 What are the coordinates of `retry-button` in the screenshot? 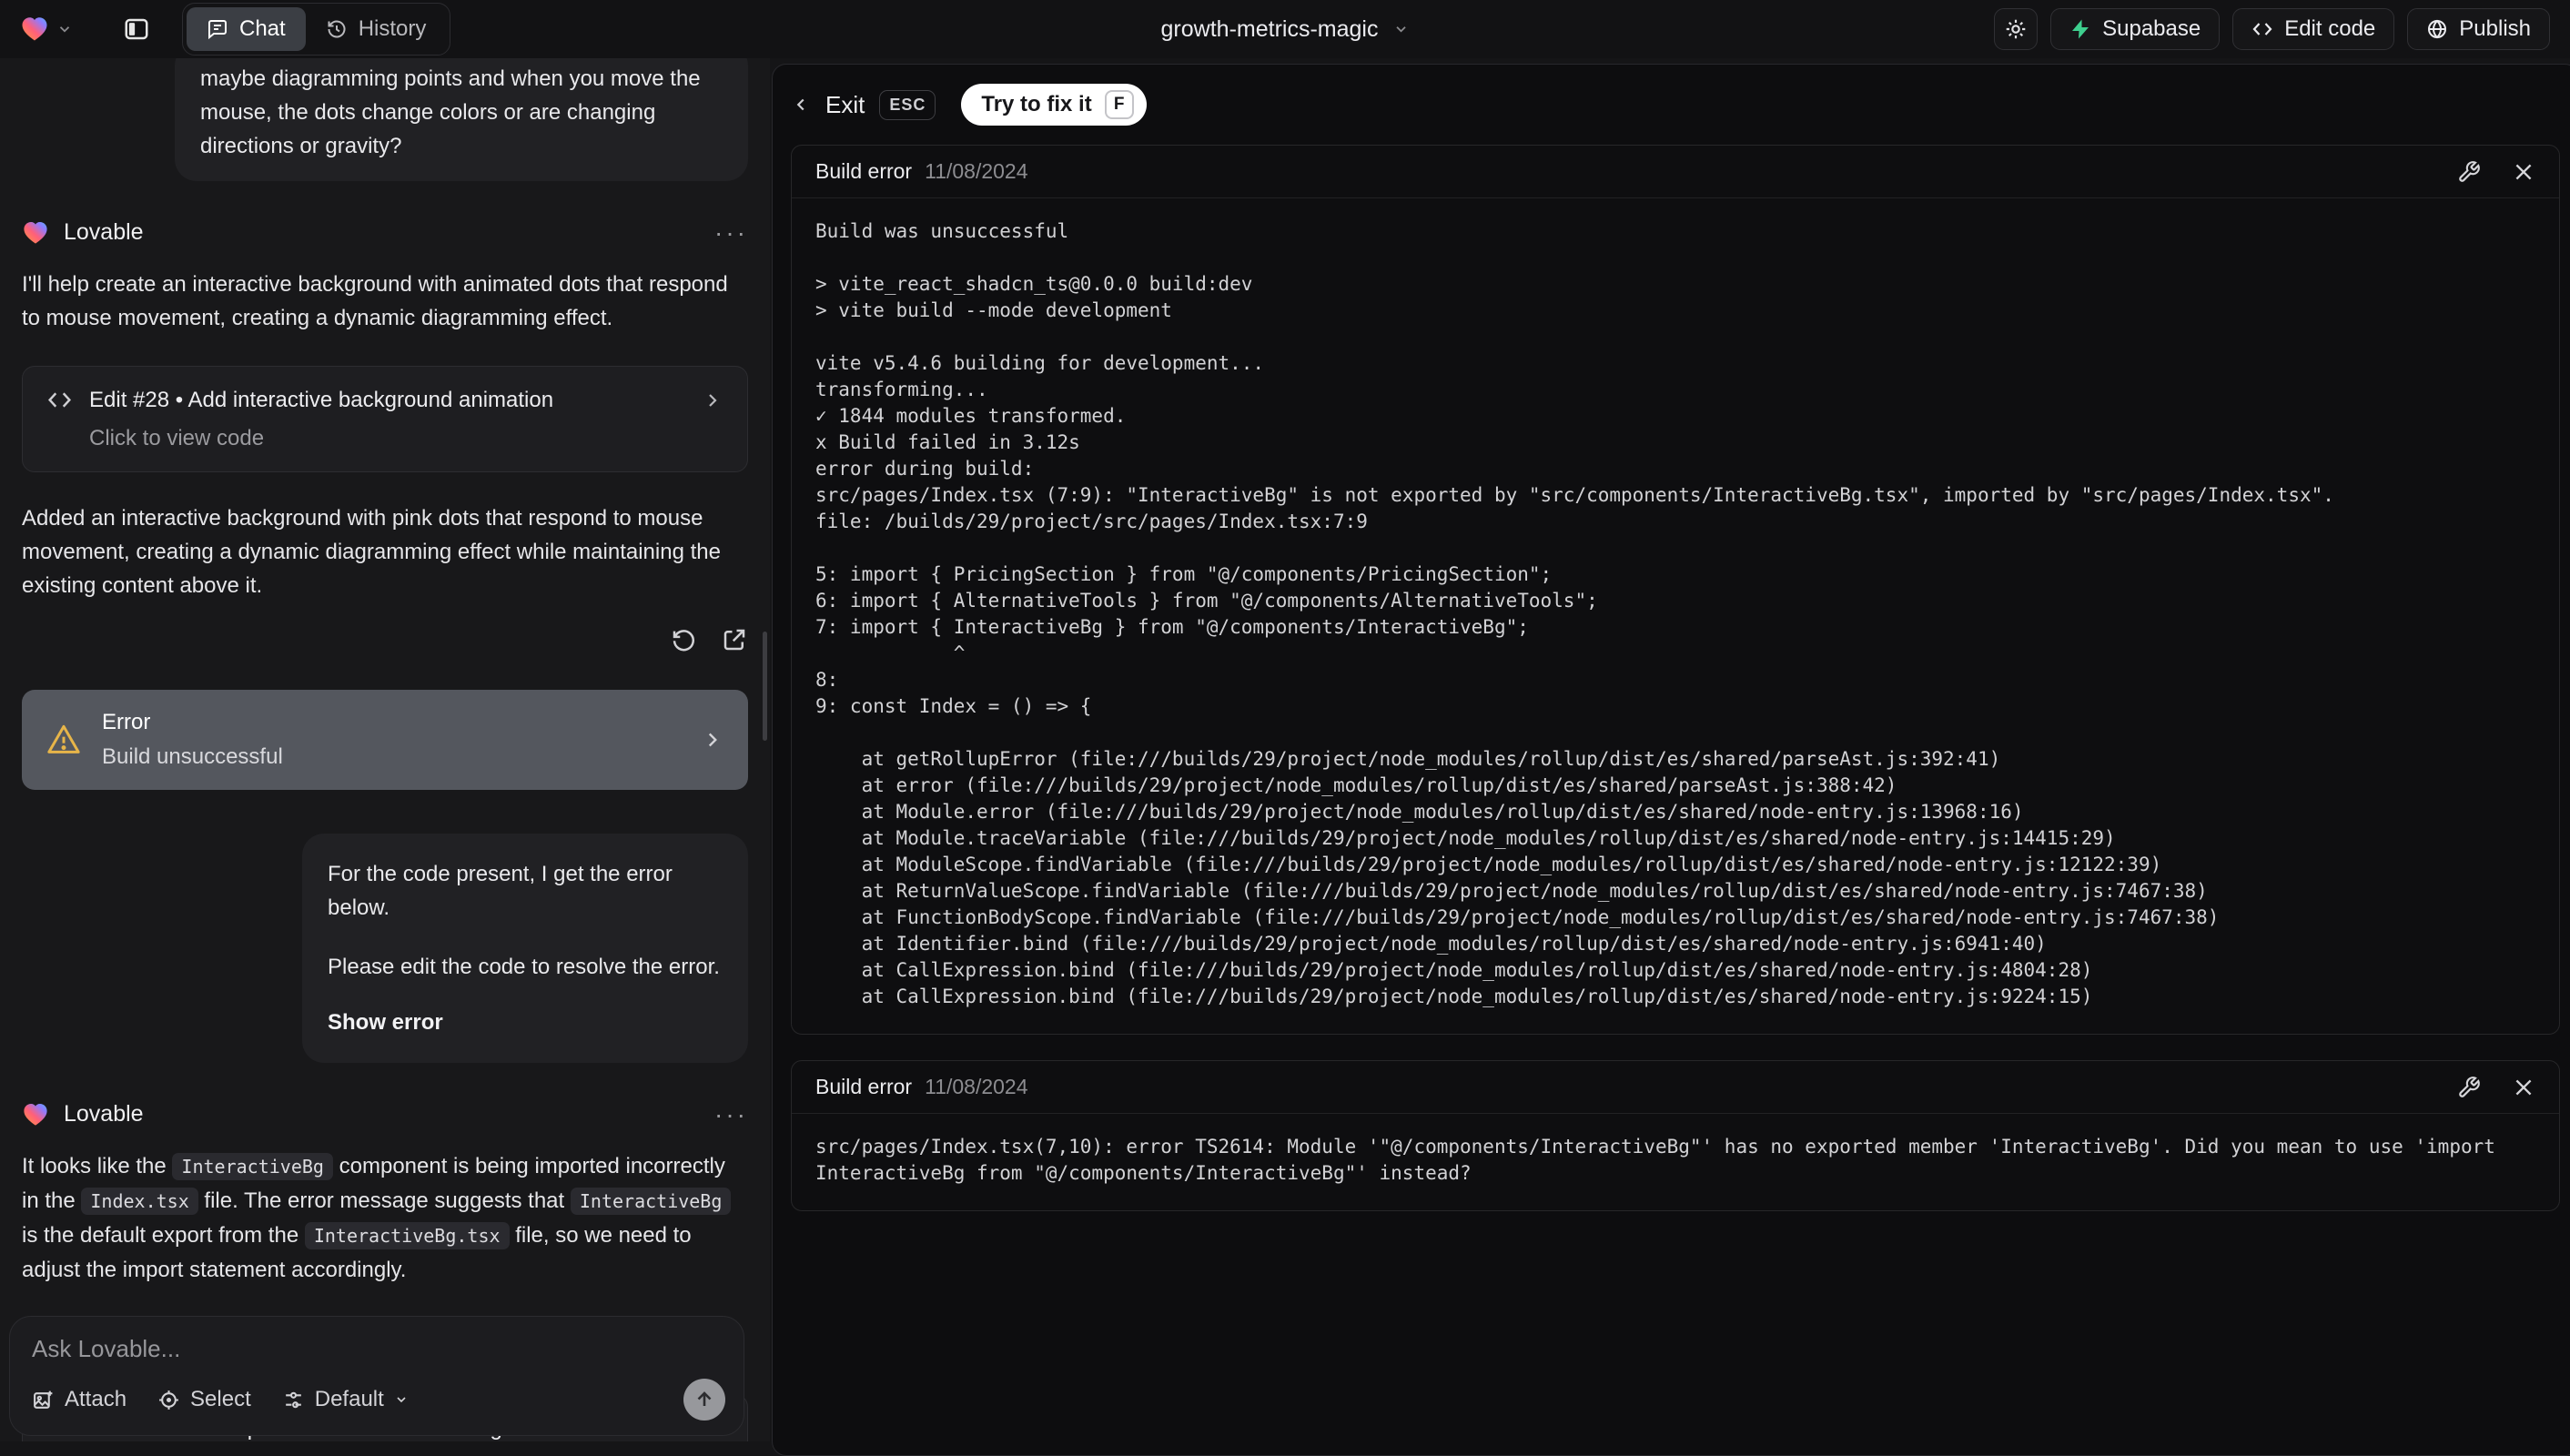 It's located at (683, 640).